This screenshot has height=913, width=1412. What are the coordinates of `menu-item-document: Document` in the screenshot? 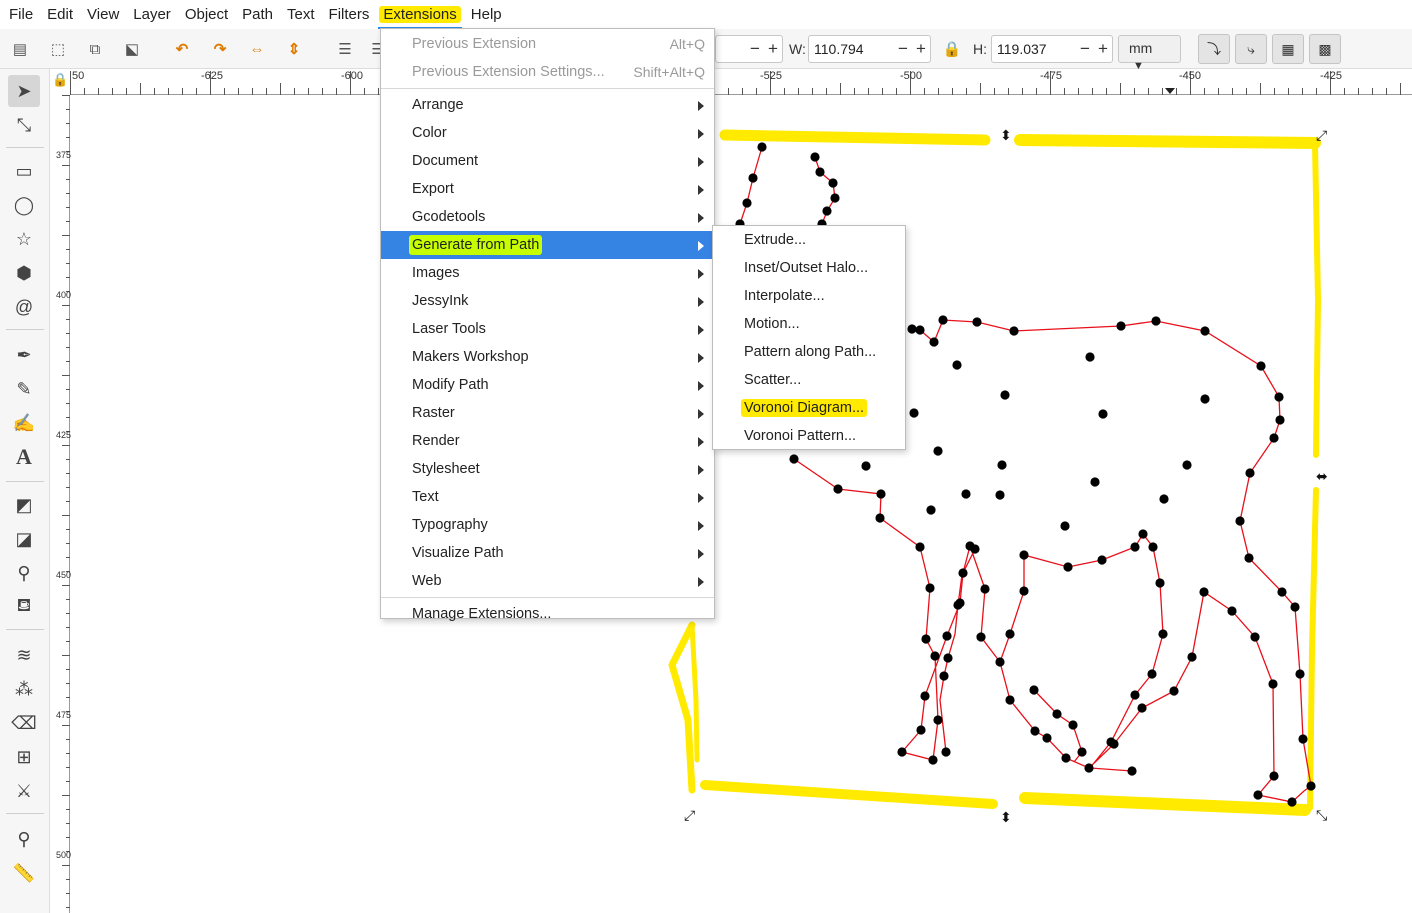 It's located at (547, 161).